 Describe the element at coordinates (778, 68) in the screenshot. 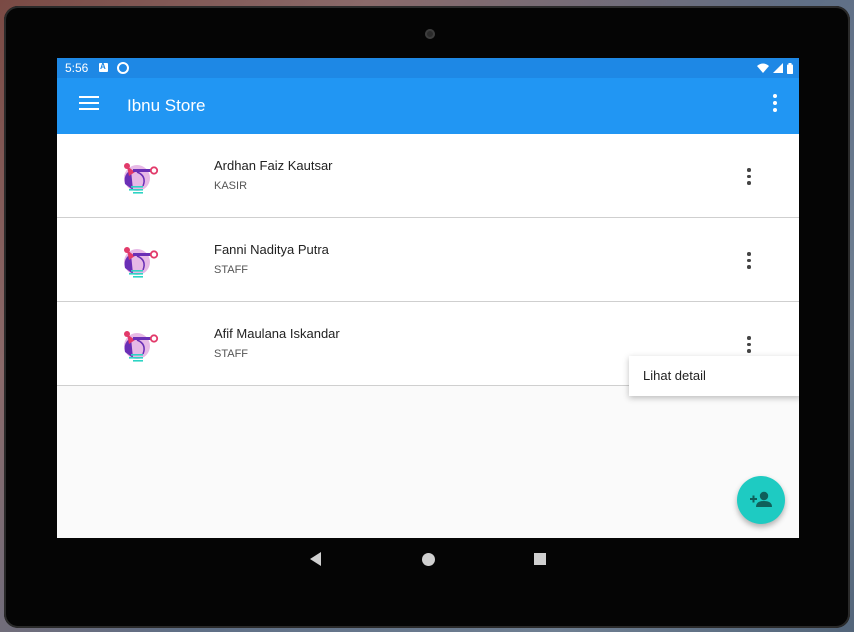

I see `signal-icon` at that location.